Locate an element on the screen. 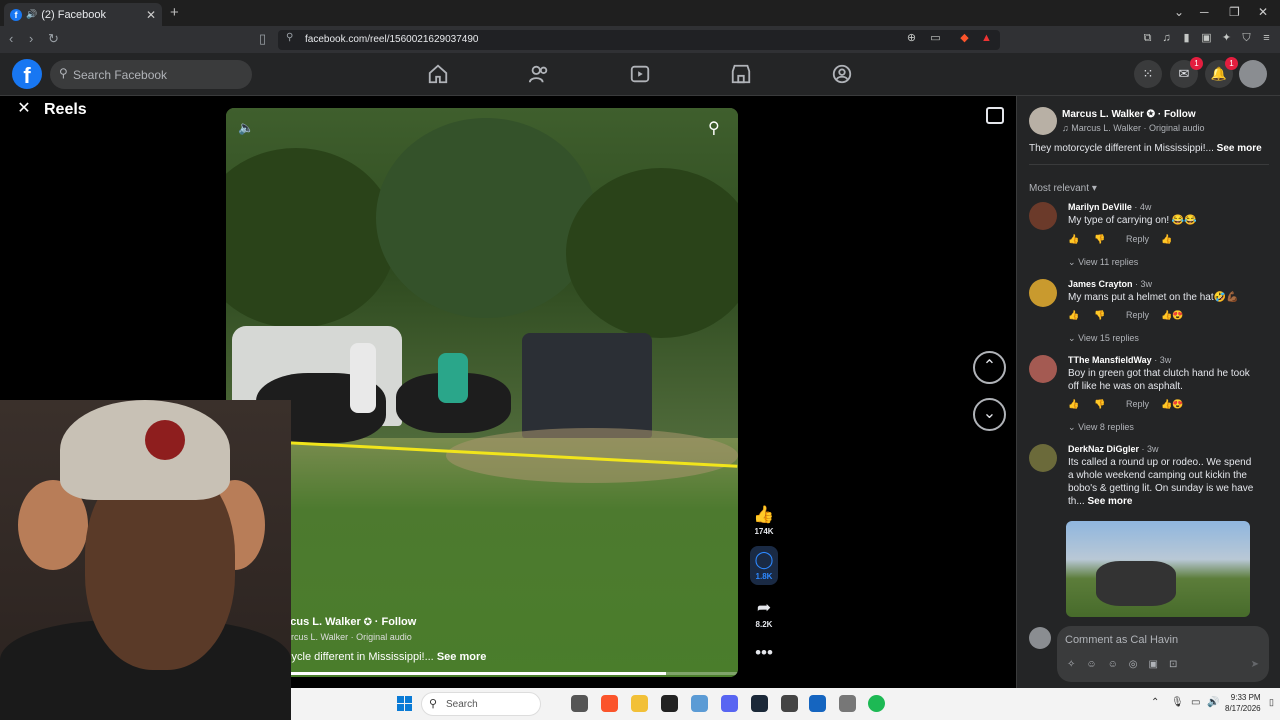  commenter-name: DerkNaz DiGgler is located at coordinates (1103, 449).